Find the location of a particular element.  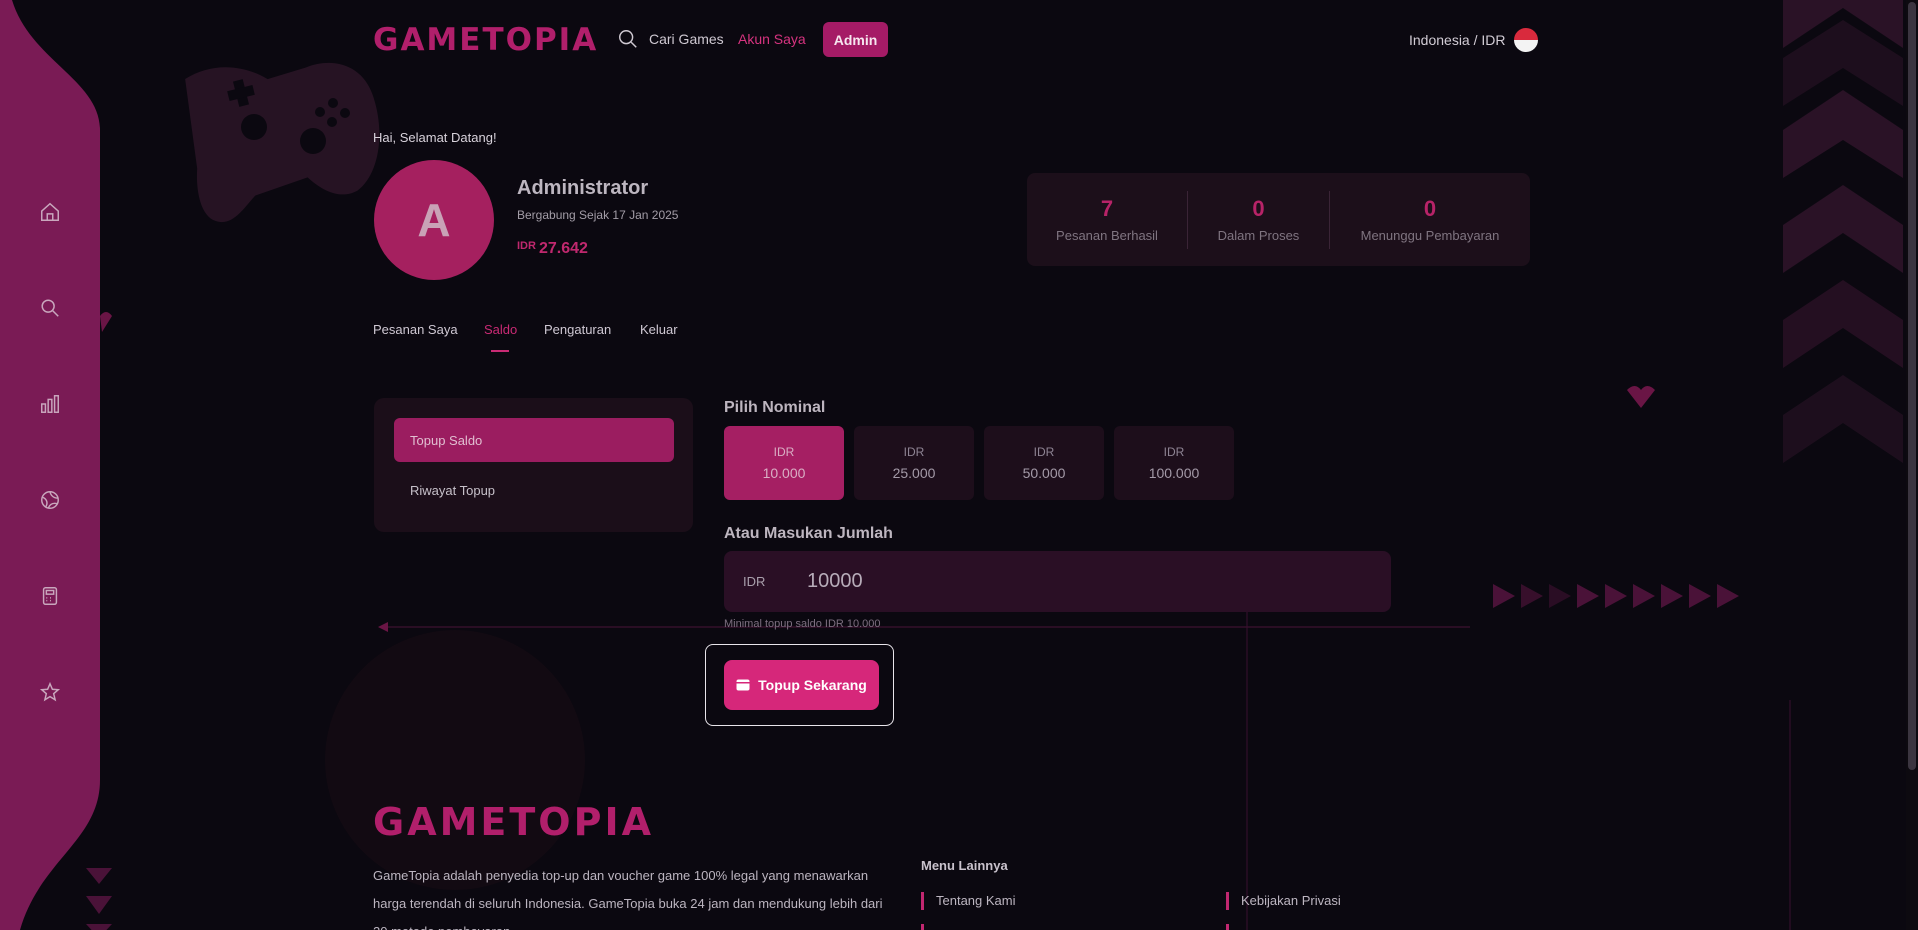

search-games-label: Cari Games is located at coordinates (686, 39).